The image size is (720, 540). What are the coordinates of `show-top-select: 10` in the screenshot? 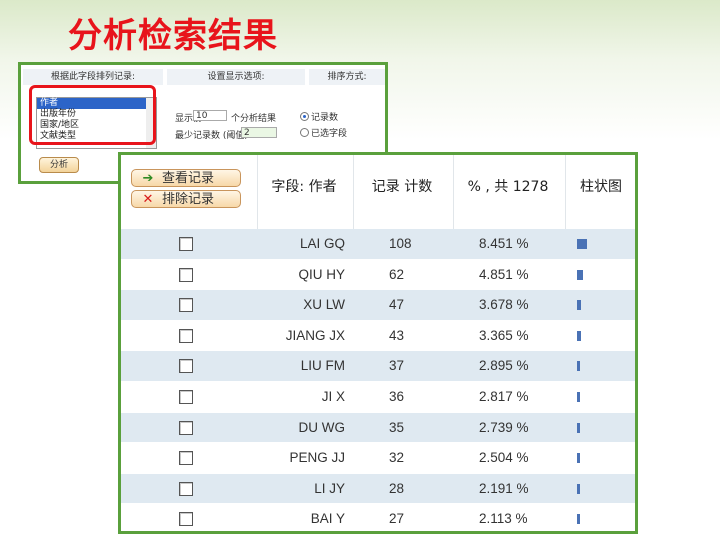 It's located at (210, 115).